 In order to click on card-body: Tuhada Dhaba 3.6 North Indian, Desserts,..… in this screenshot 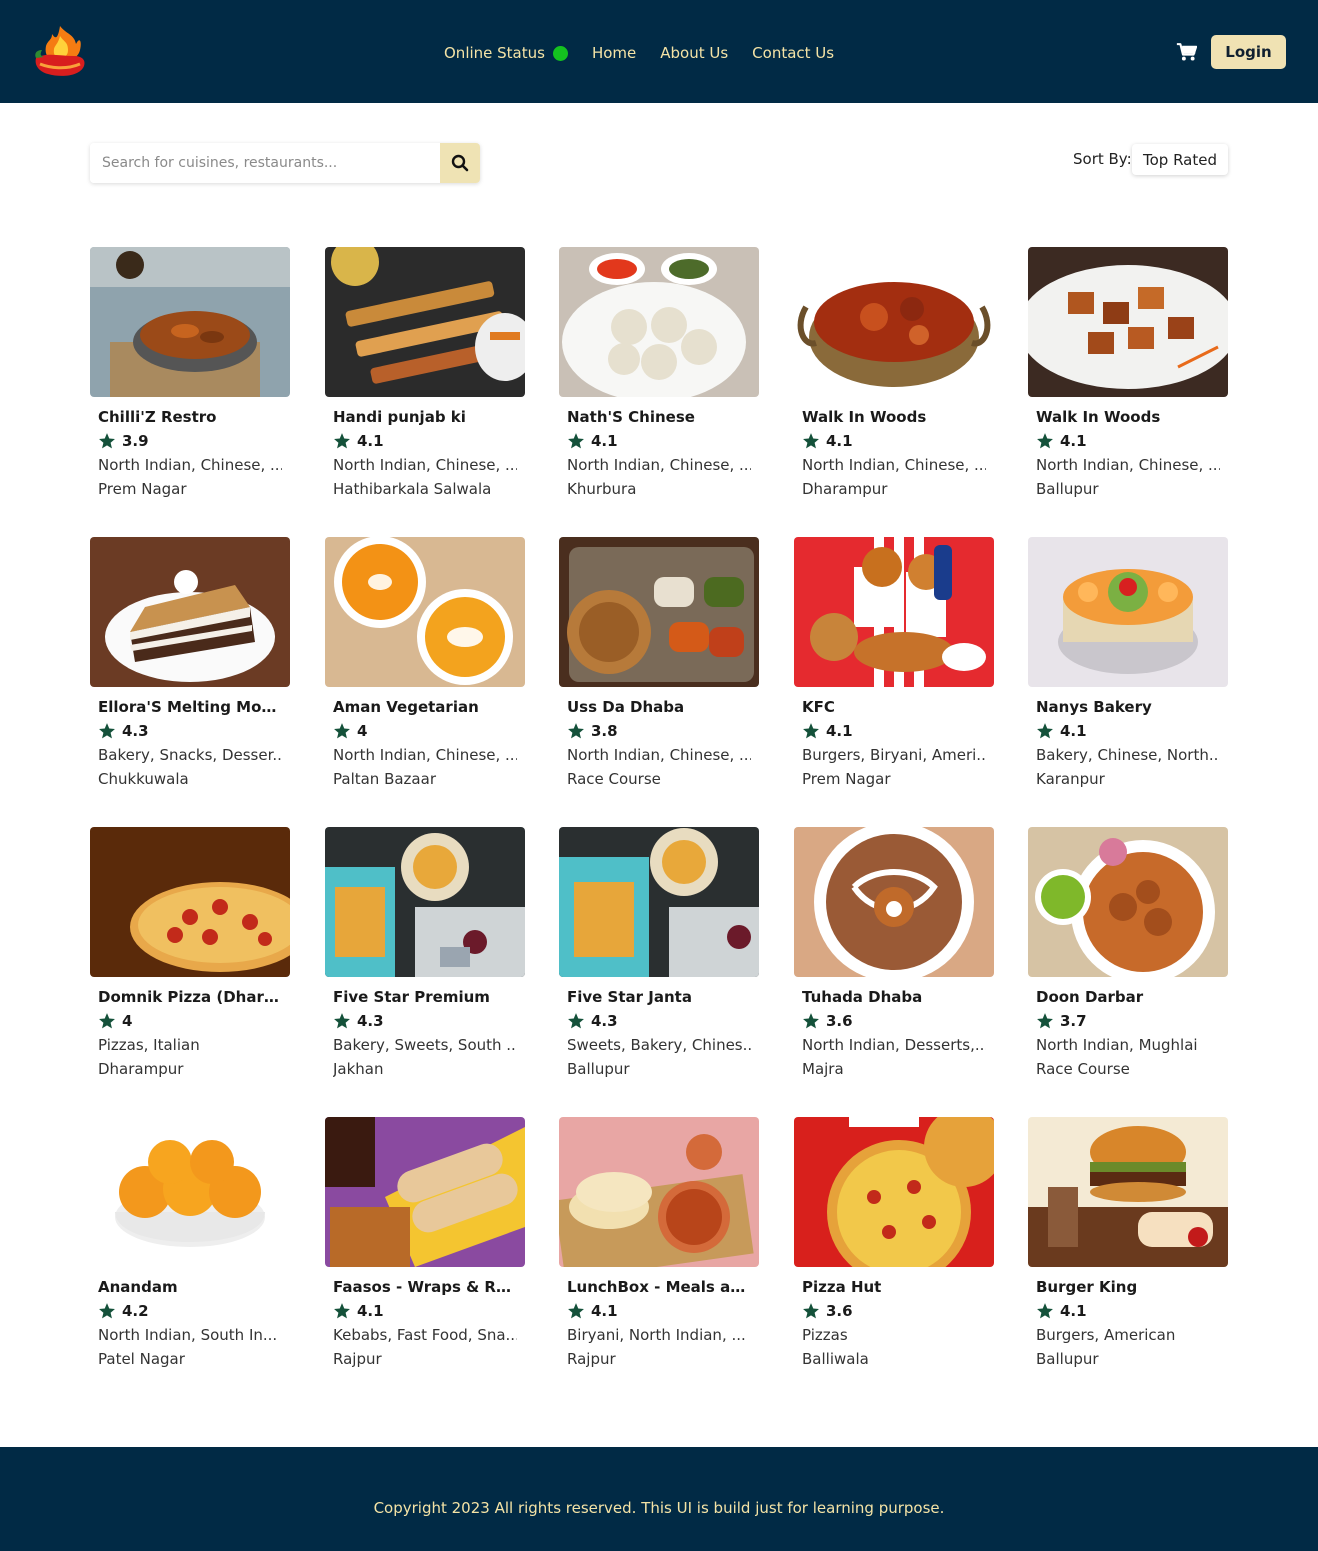, I will do `click(894, 1029)`.